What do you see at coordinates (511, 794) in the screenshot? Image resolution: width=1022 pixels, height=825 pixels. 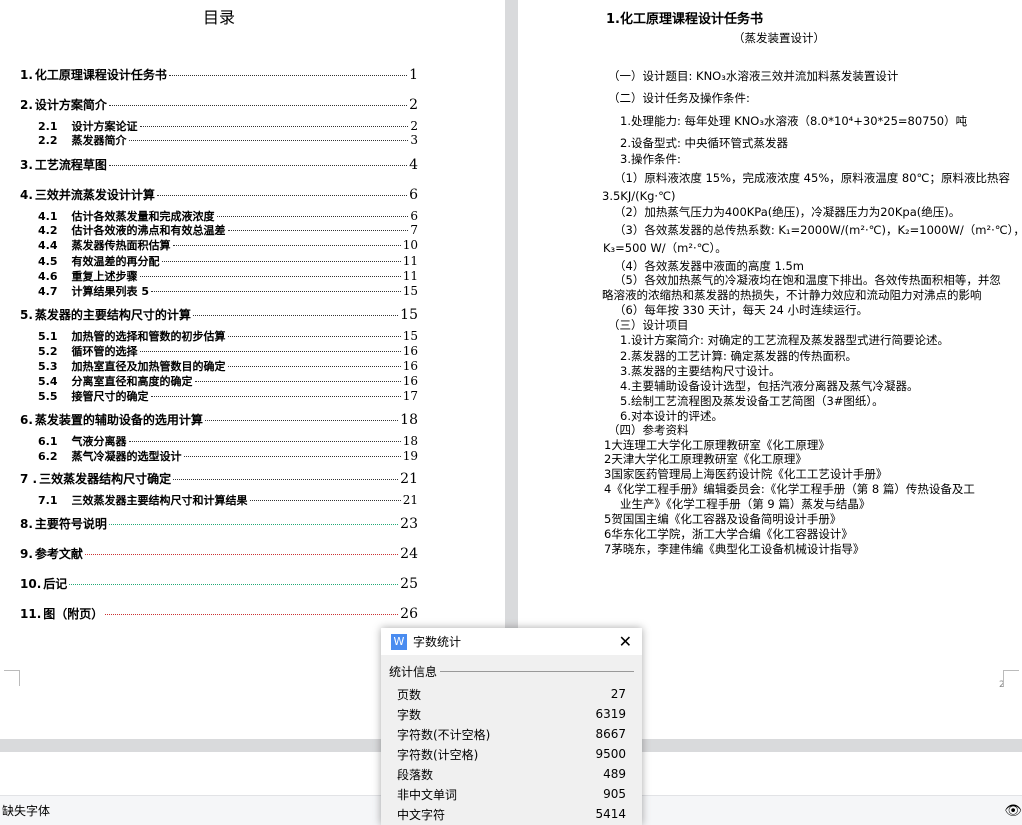 I see `stat-row: 非中文单词 905` at bounding box center [511, 794].